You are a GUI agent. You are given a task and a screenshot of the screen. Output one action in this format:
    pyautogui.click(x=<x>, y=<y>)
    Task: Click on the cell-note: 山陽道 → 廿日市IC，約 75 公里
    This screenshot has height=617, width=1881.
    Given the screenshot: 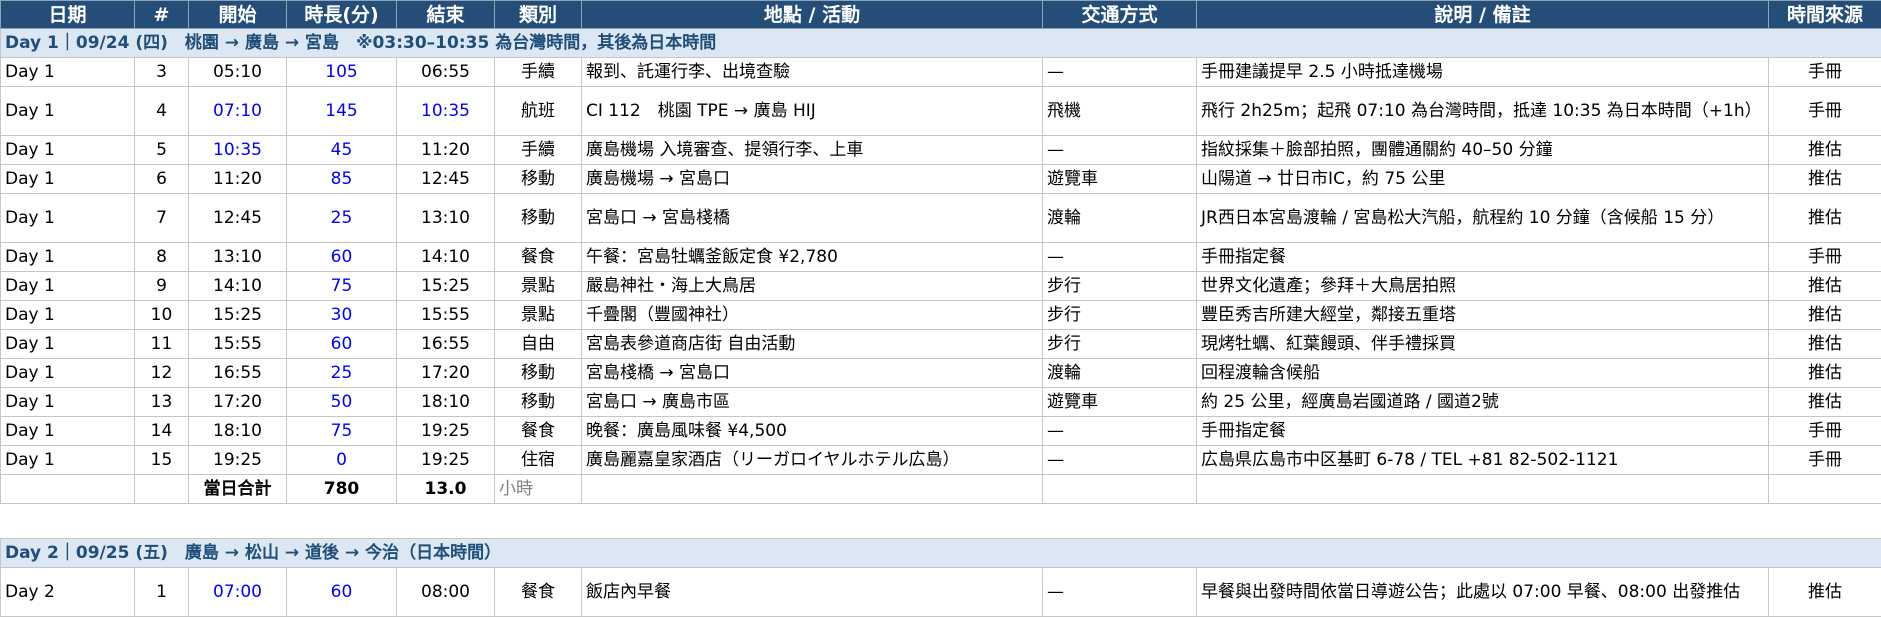 What is the action you would take?
    pyautogui.click(x=1483, y=179)
    